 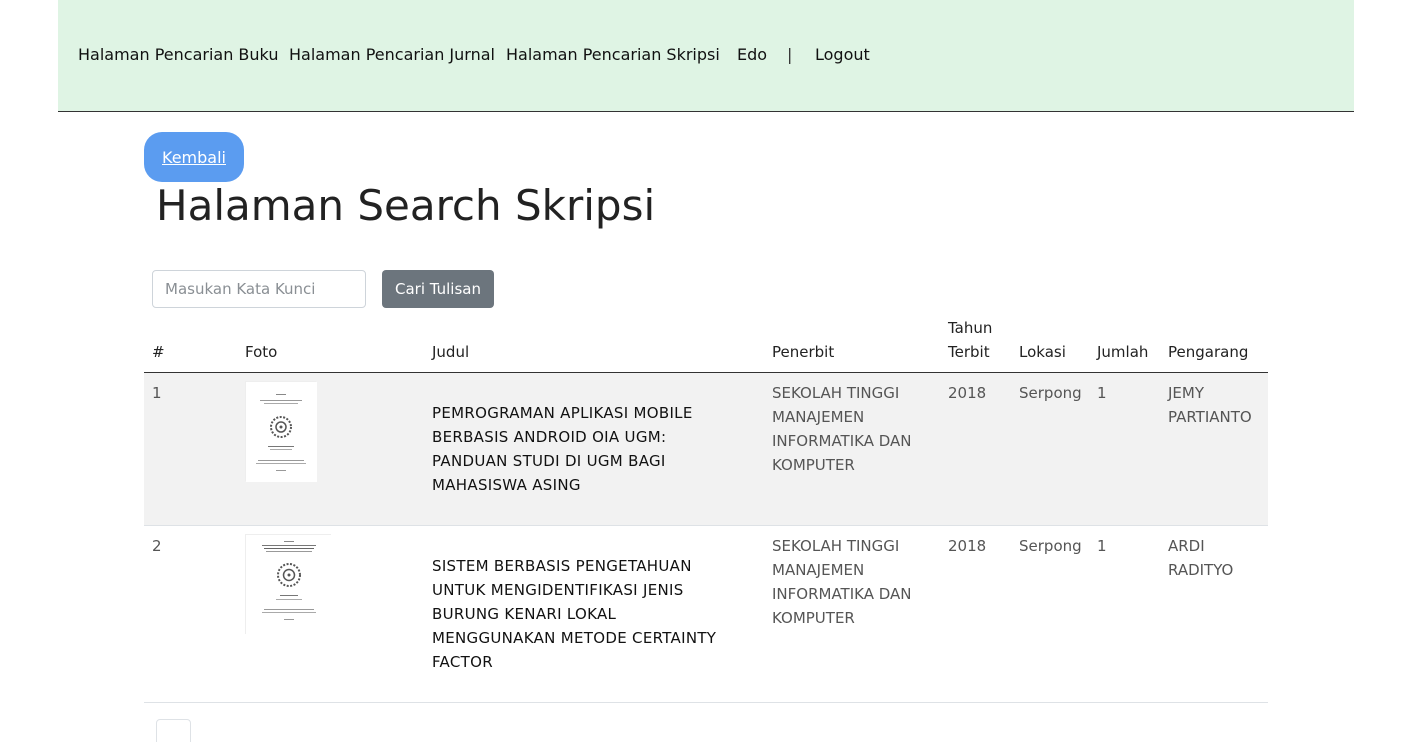 I want to click on nav-user-name: Edo, so click(x=752, y=55).